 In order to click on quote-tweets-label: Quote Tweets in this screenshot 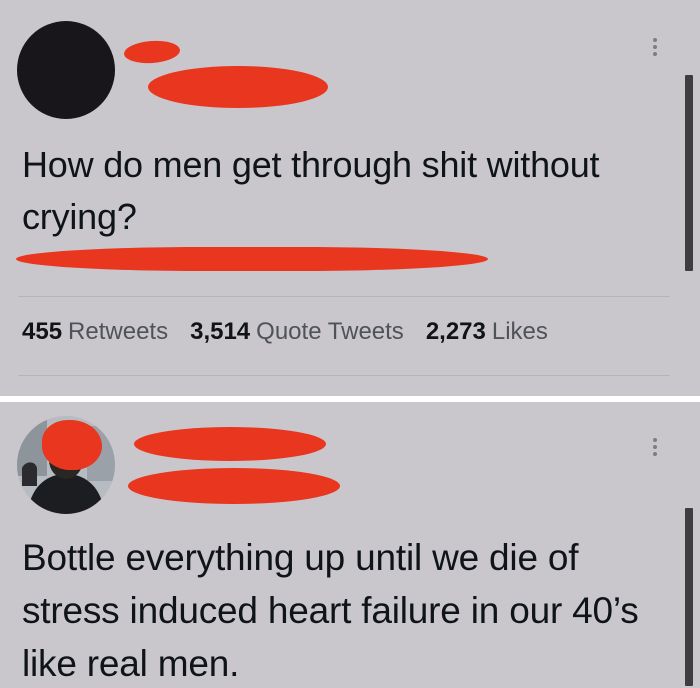, I will do `click(330, 331)`.